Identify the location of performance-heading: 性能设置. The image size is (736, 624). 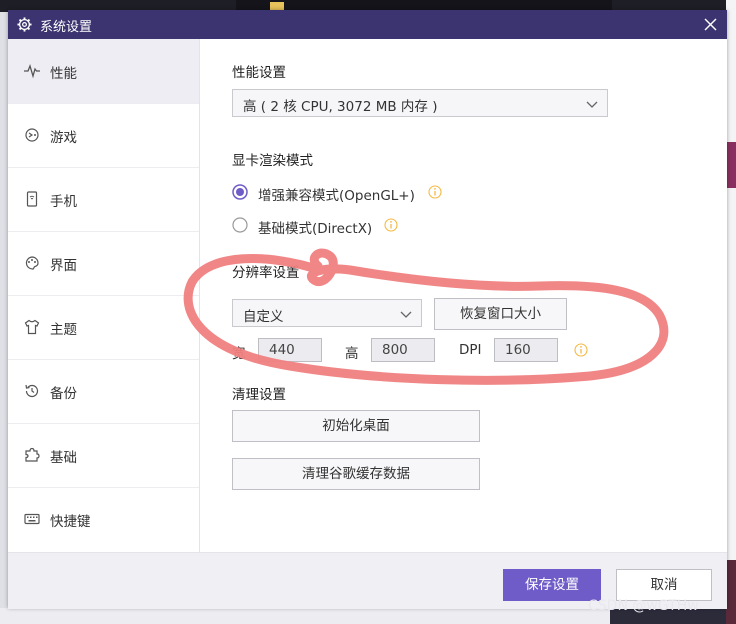
(259, 73).